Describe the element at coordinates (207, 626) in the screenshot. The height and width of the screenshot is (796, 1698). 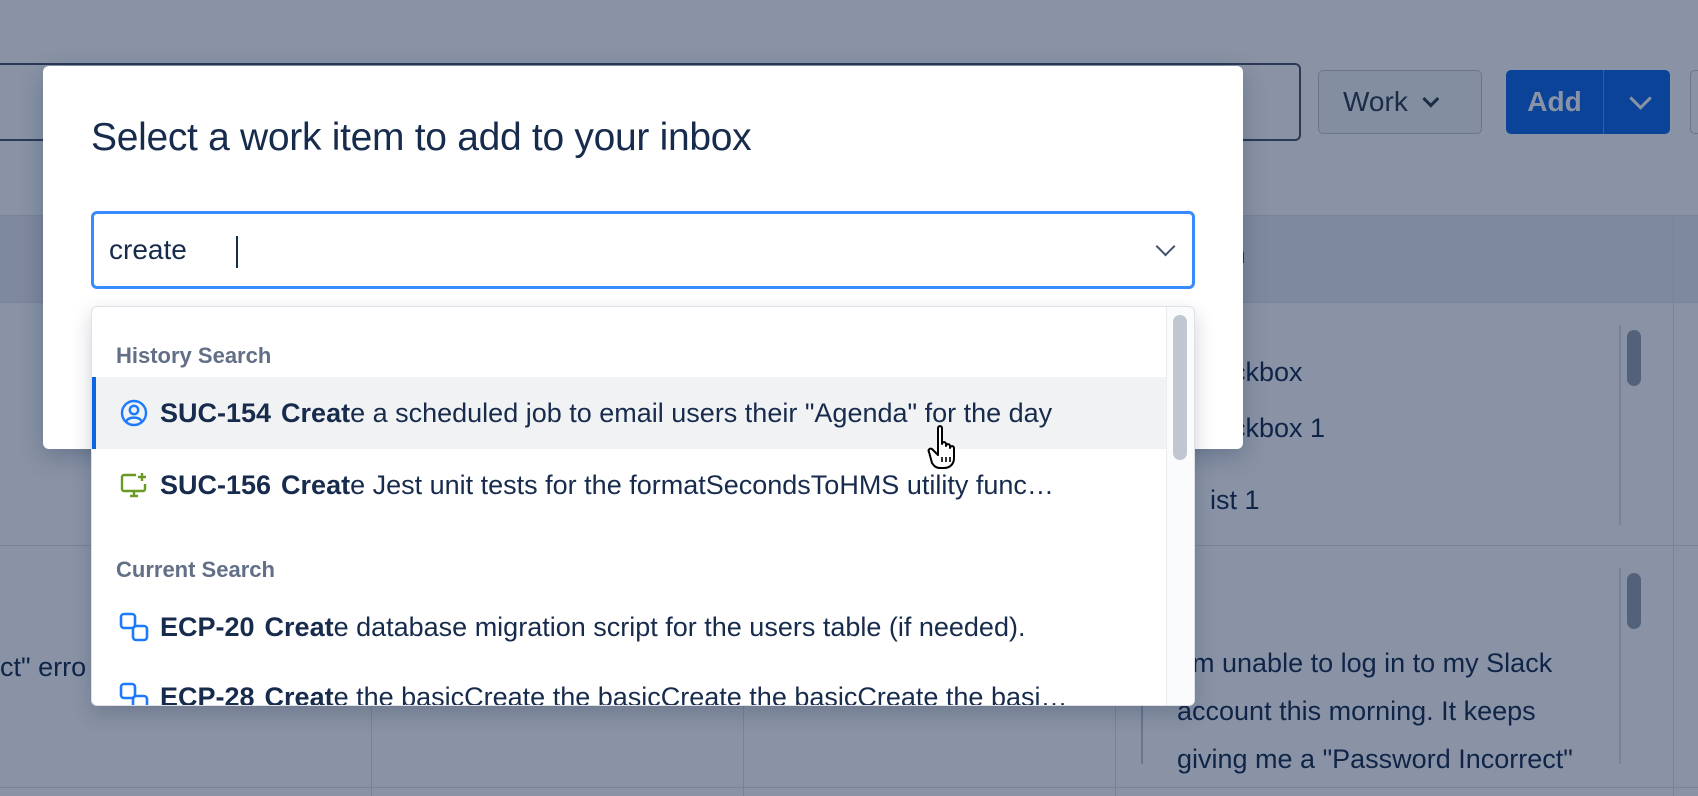
I see `option-key: ECP-20` at that location.